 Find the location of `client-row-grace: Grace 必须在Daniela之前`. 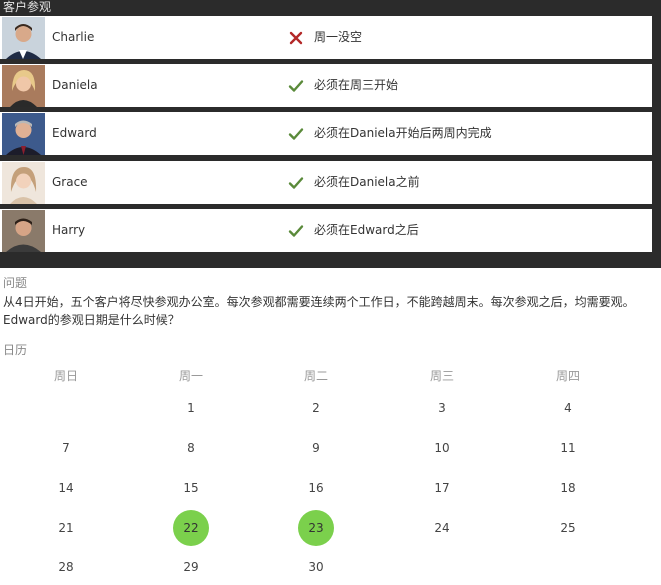

client-row-grace: Grace 必须在Daniela之前 is located at coordinates (326, 182).